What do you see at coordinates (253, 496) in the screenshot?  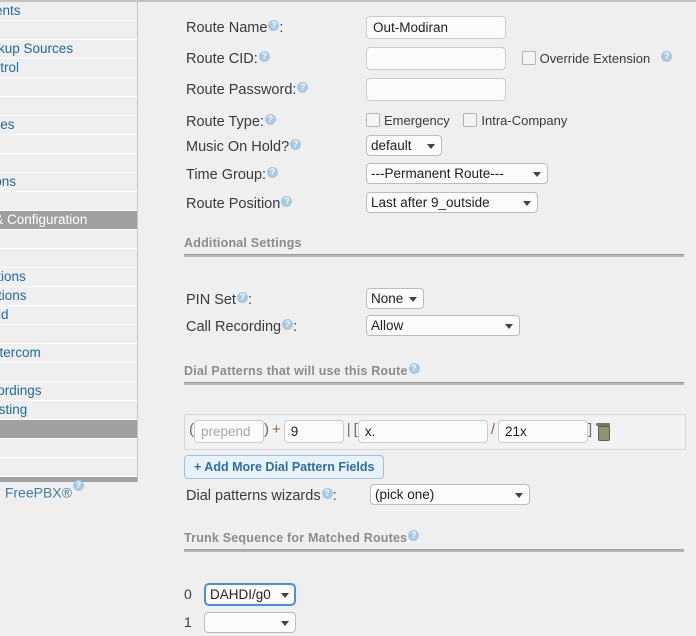 I see `dial-patterns-wizards-label-text: Dial patterns wizards` at bounding box center [253, 496].